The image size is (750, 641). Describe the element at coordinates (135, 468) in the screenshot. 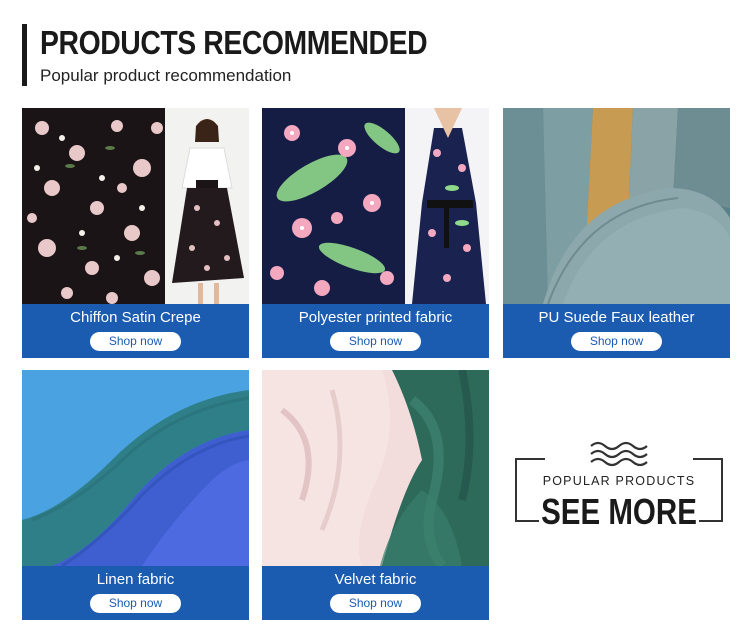

I see `product-image-linen` at that location.